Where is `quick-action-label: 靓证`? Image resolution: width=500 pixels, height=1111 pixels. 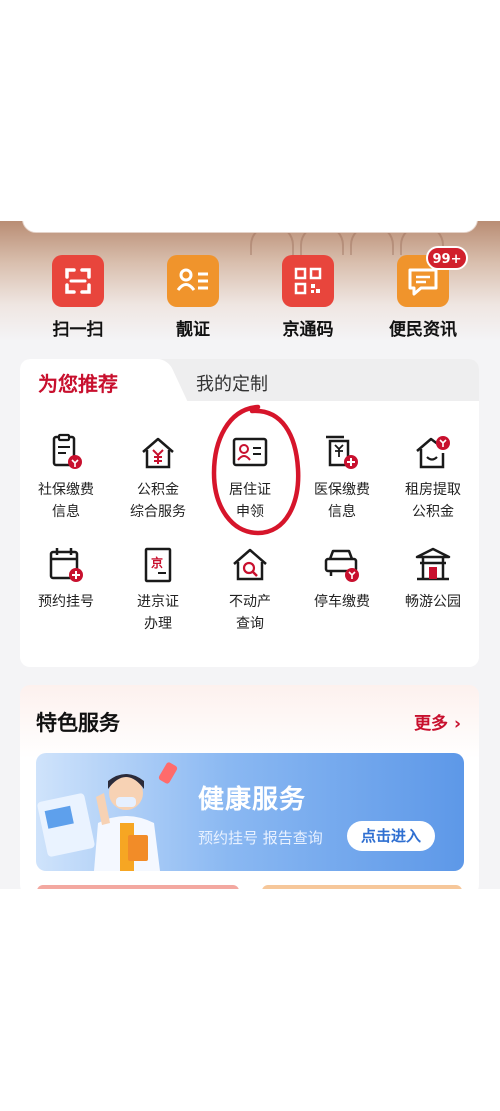 quick-action-label: 靓证 is located at coordinates (193, 330).